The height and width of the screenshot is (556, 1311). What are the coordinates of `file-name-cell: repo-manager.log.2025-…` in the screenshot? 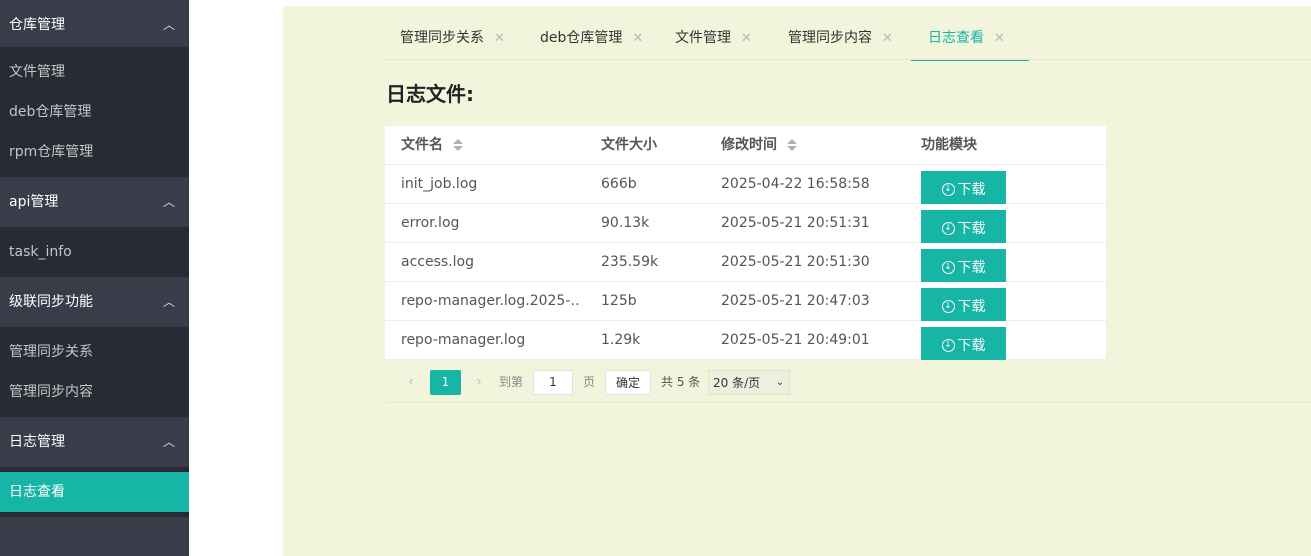 It's located at (491, 301).